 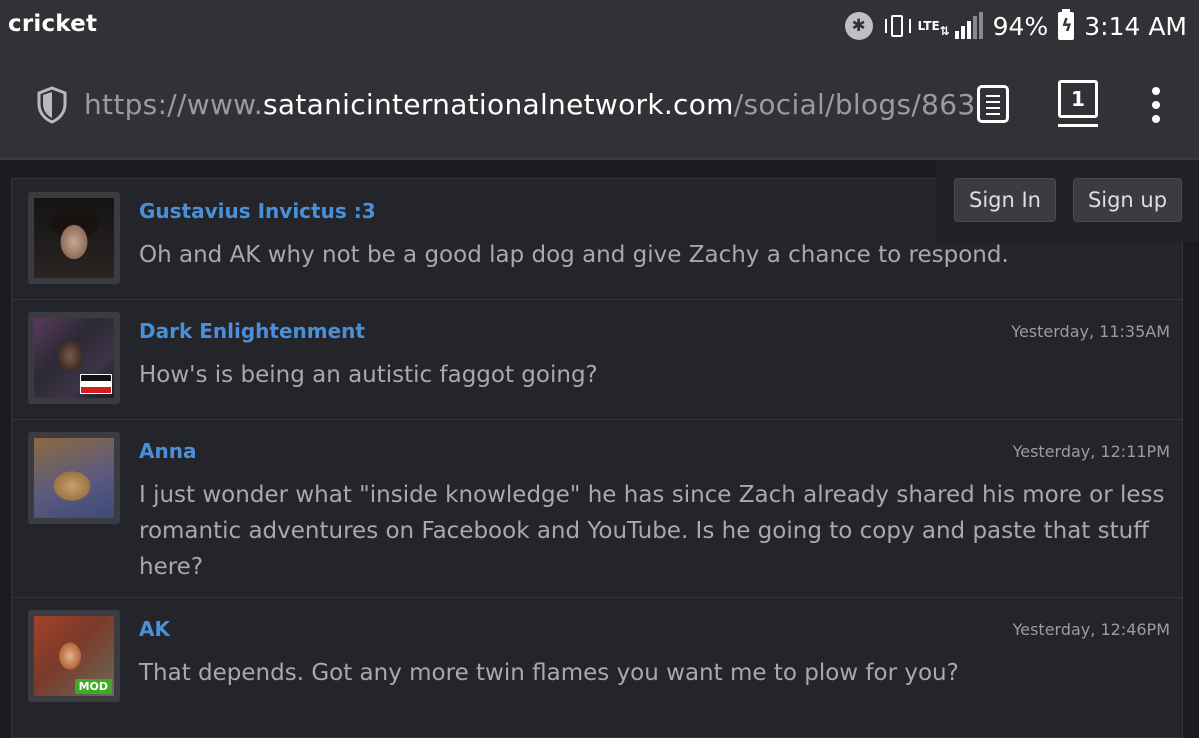 I want to click on sign-up-button: Sign up, so click(x=1127, y=200).